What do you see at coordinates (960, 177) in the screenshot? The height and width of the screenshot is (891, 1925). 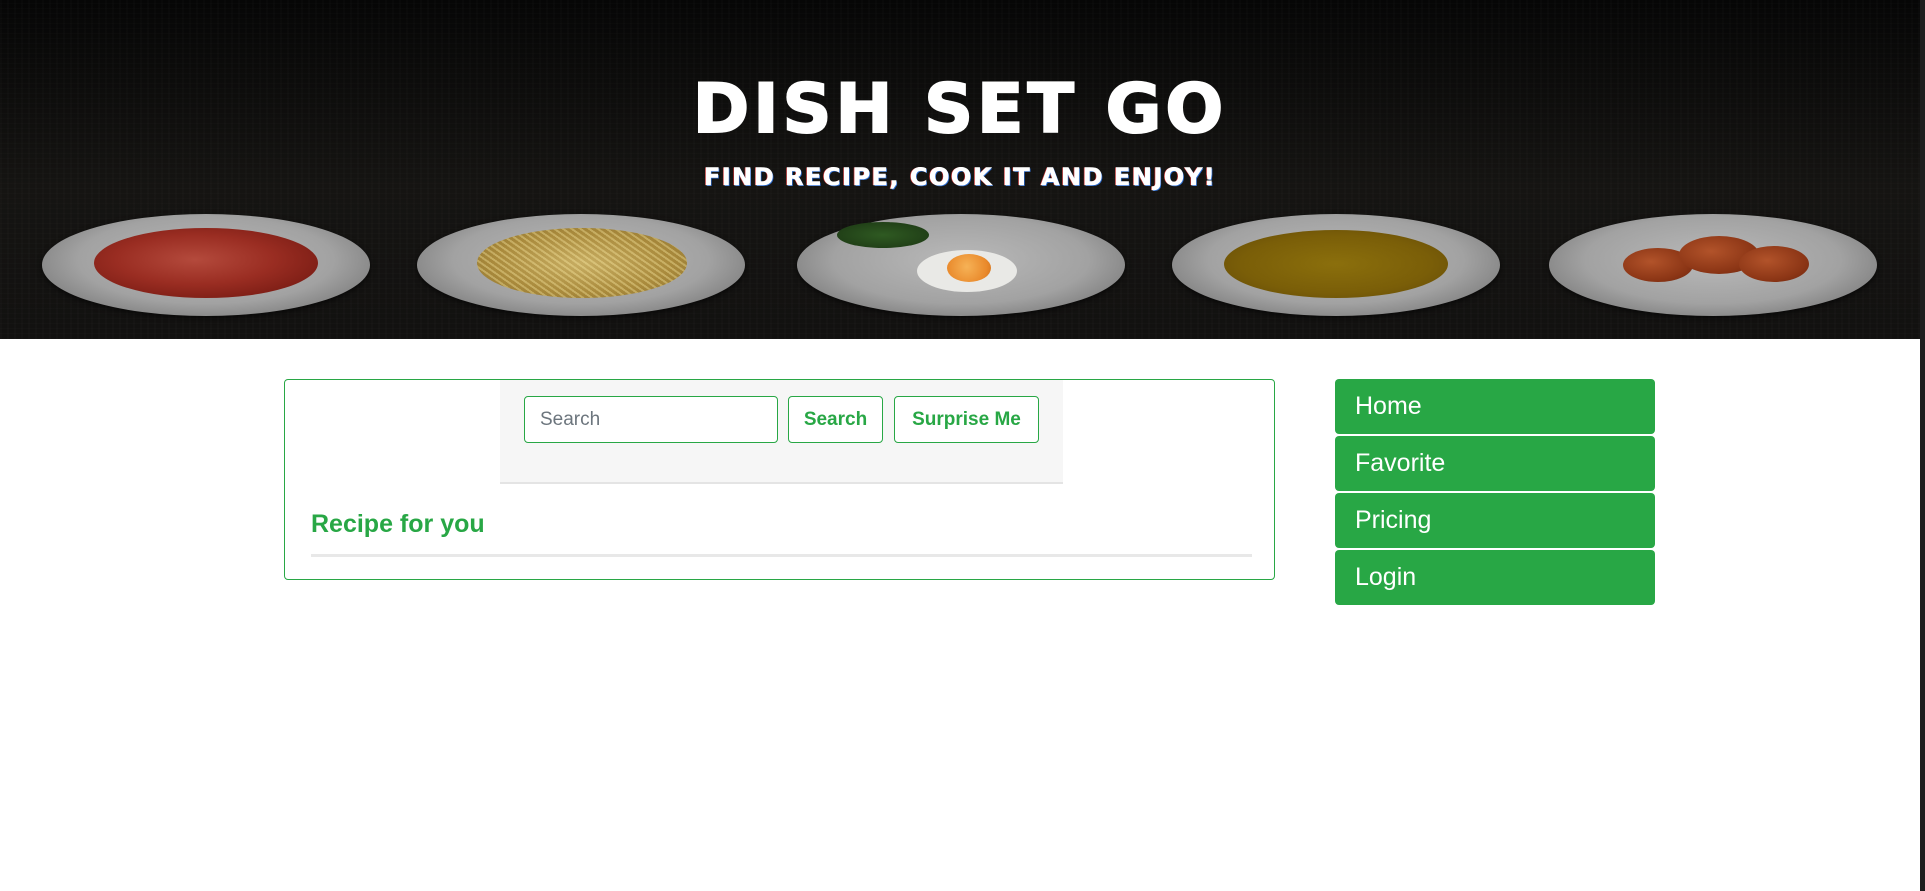 I see `site-tagline: FIND RECIPE, COOK IT AND ENJOY!` at bounding box center [960, 177].